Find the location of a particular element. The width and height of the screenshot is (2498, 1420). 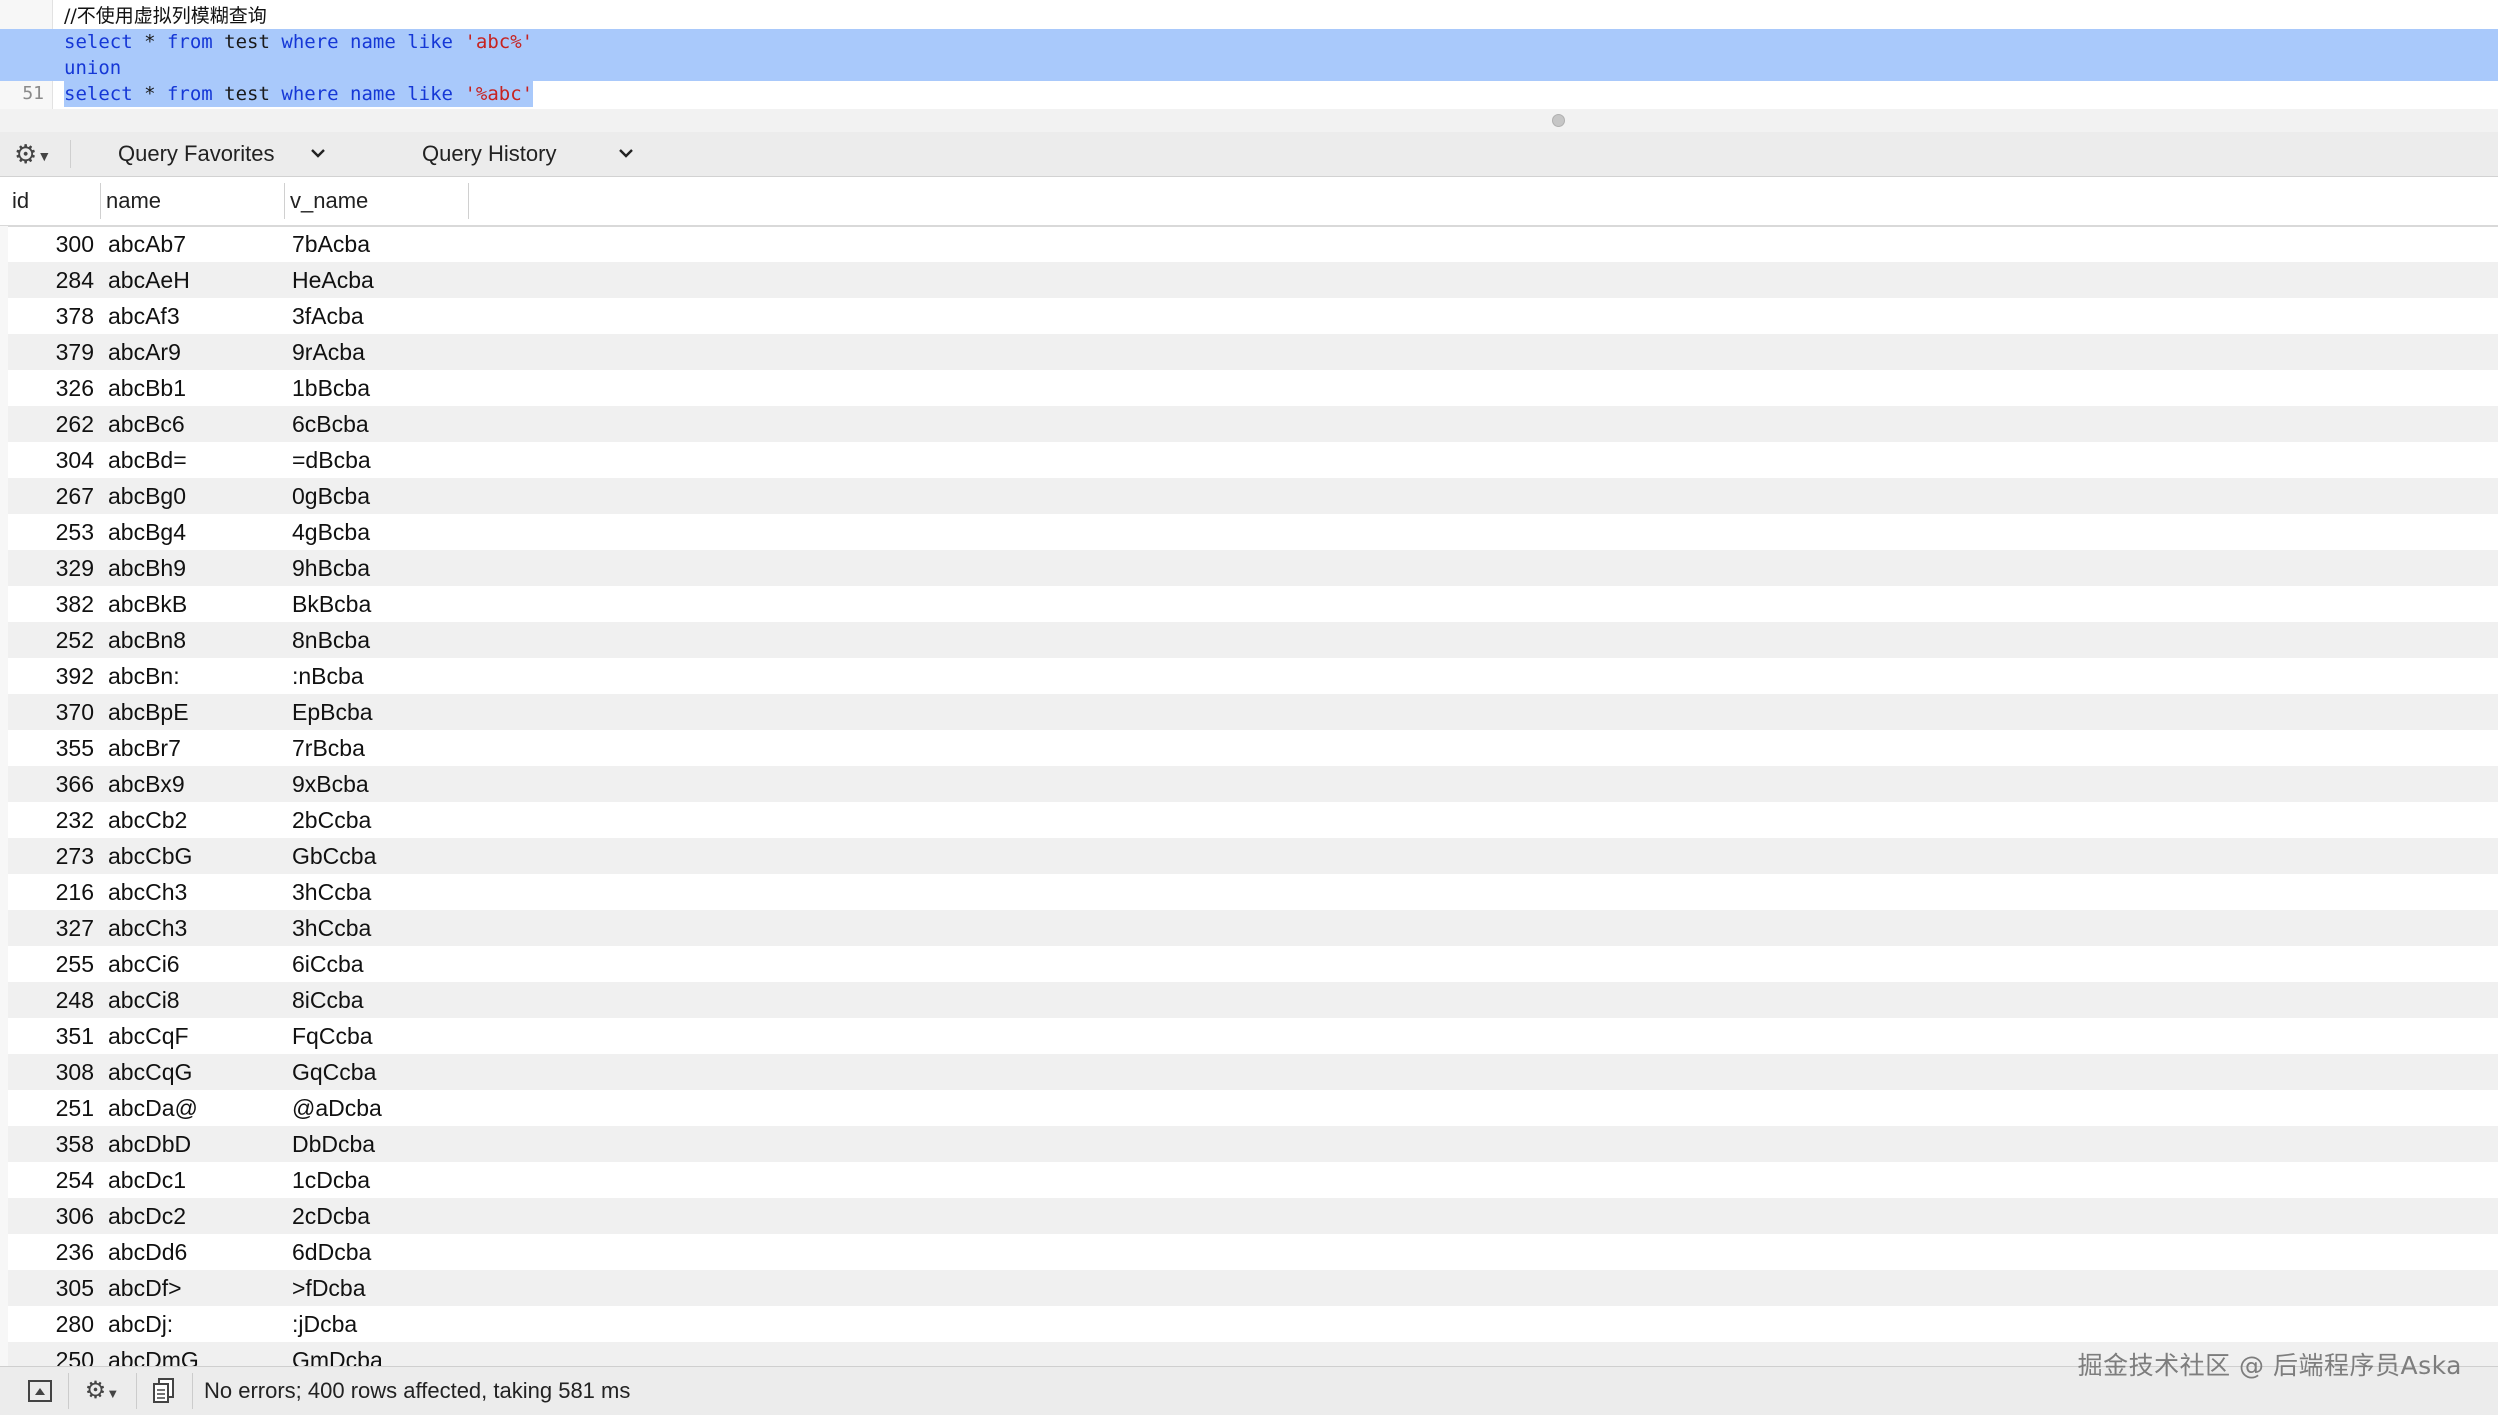

cell-name: abcCi8 is located at coordinates (144, 1000).